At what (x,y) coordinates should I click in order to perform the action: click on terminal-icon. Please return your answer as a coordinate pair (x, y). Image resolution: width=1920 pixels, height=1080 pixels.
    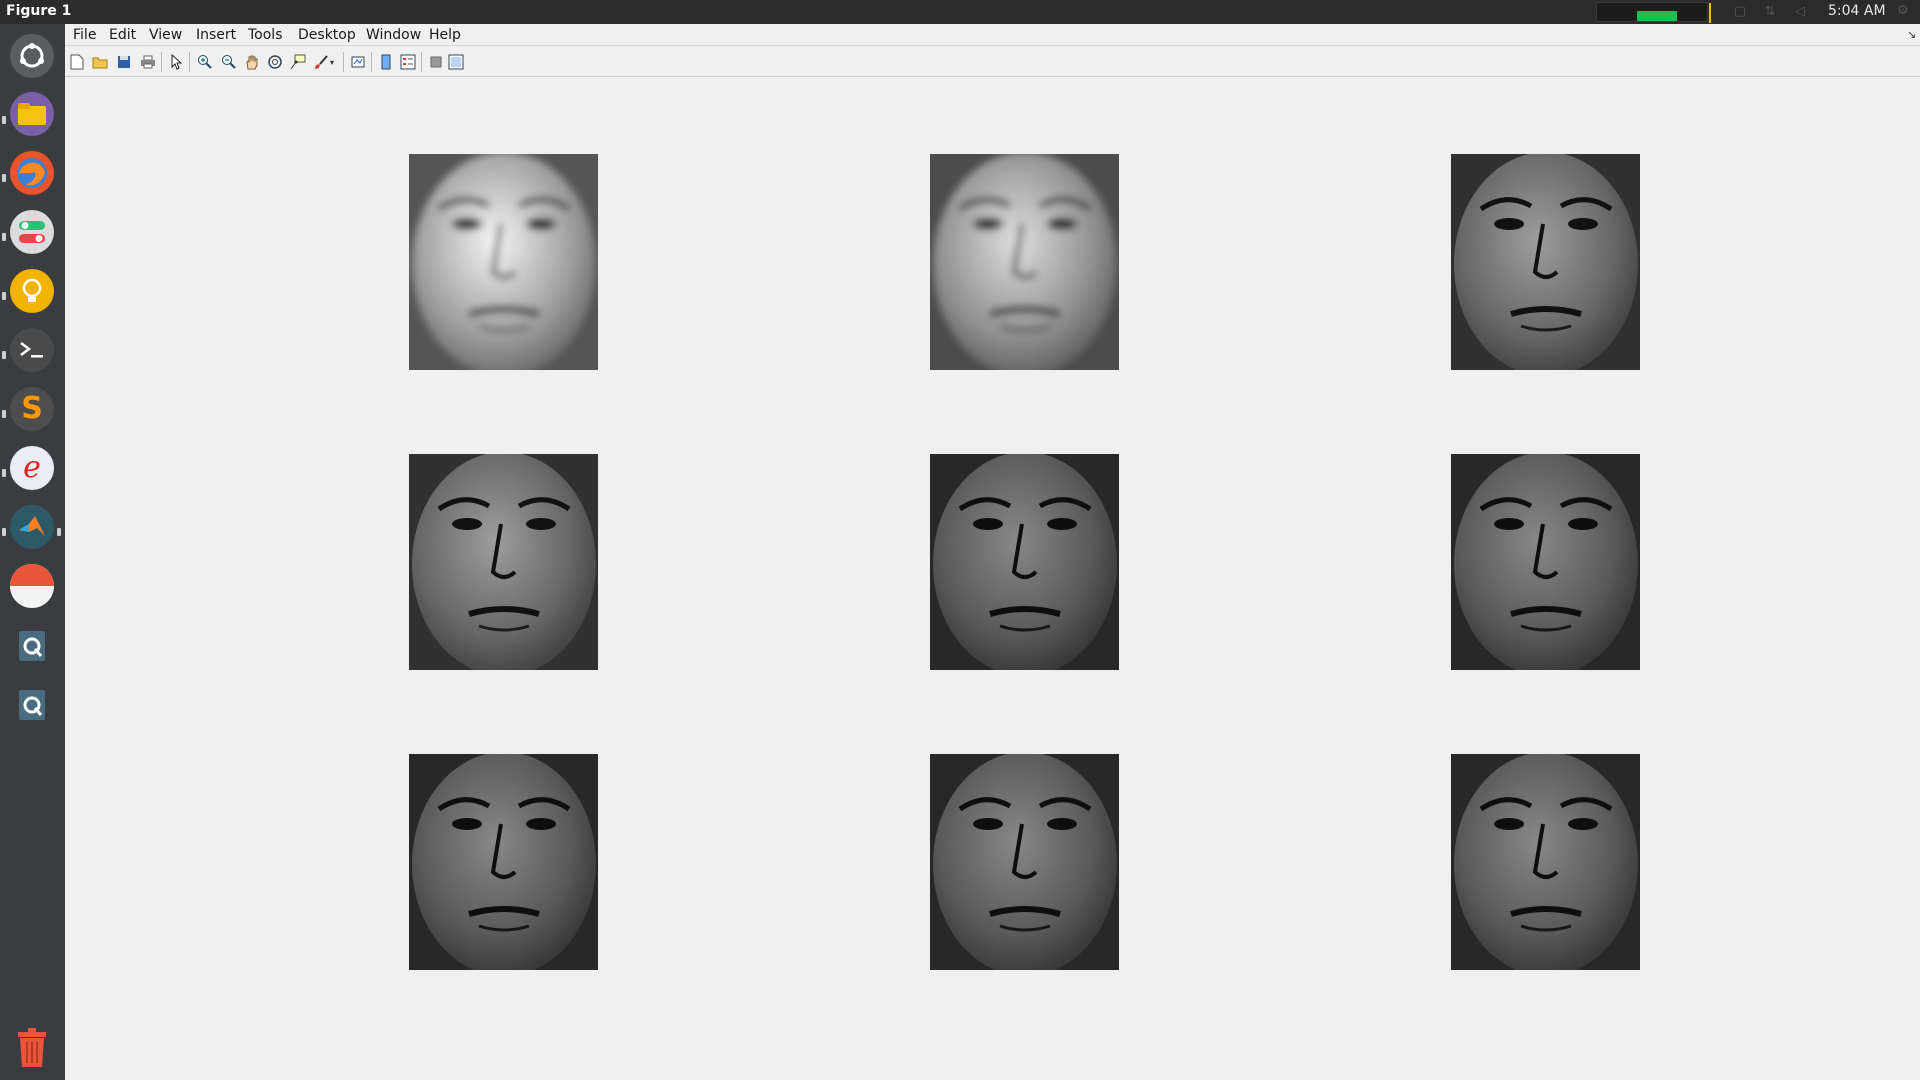
    Looking at the image, I should click on (32, 350).